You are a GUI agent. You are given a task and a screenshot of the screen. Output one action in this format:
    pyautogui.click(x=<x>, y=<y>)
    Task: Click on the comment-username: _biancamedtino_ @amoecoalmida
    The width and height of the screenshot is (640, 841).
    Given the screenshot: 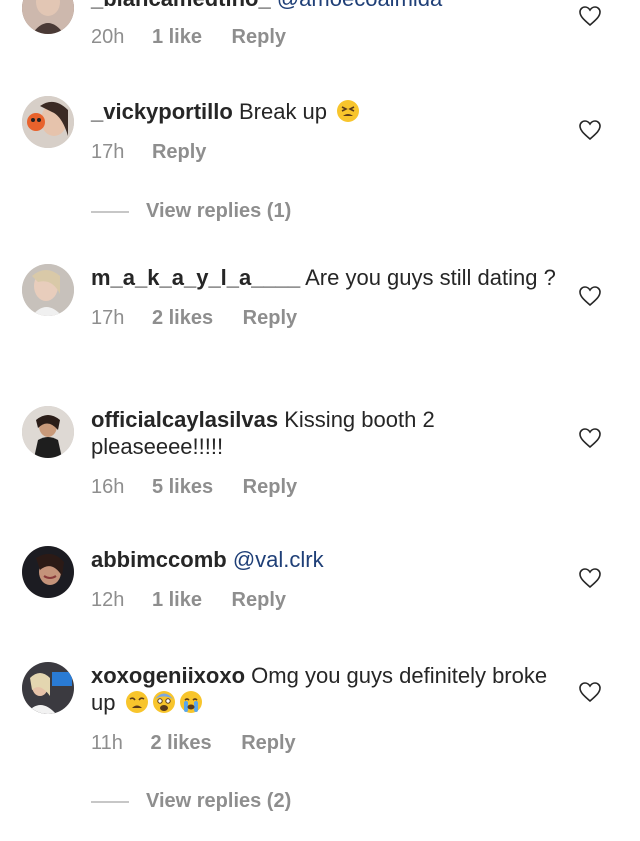 What is the action you would take?
    pyautogui.click(x=266, y=6)
    